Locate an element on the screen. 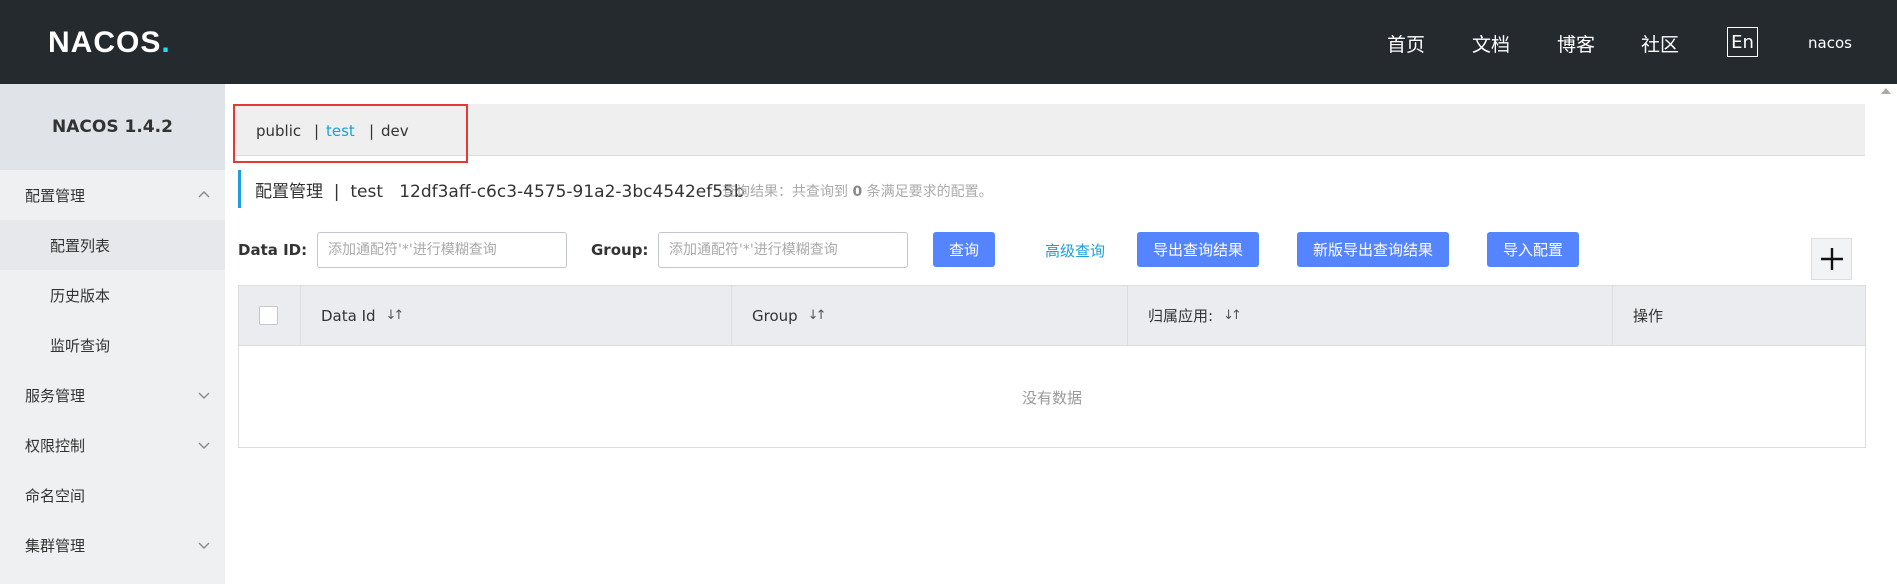 This screenshot has height=584, width=1897. select-all-checkbox is located at coordinates (268, 315).